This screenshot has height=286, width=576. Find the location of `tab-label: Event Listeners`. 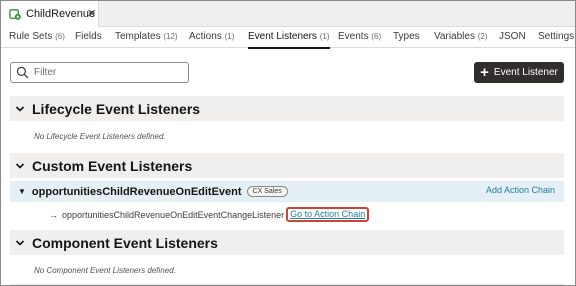

tab-label: Event Listeners is located at coordinates (282, 36).